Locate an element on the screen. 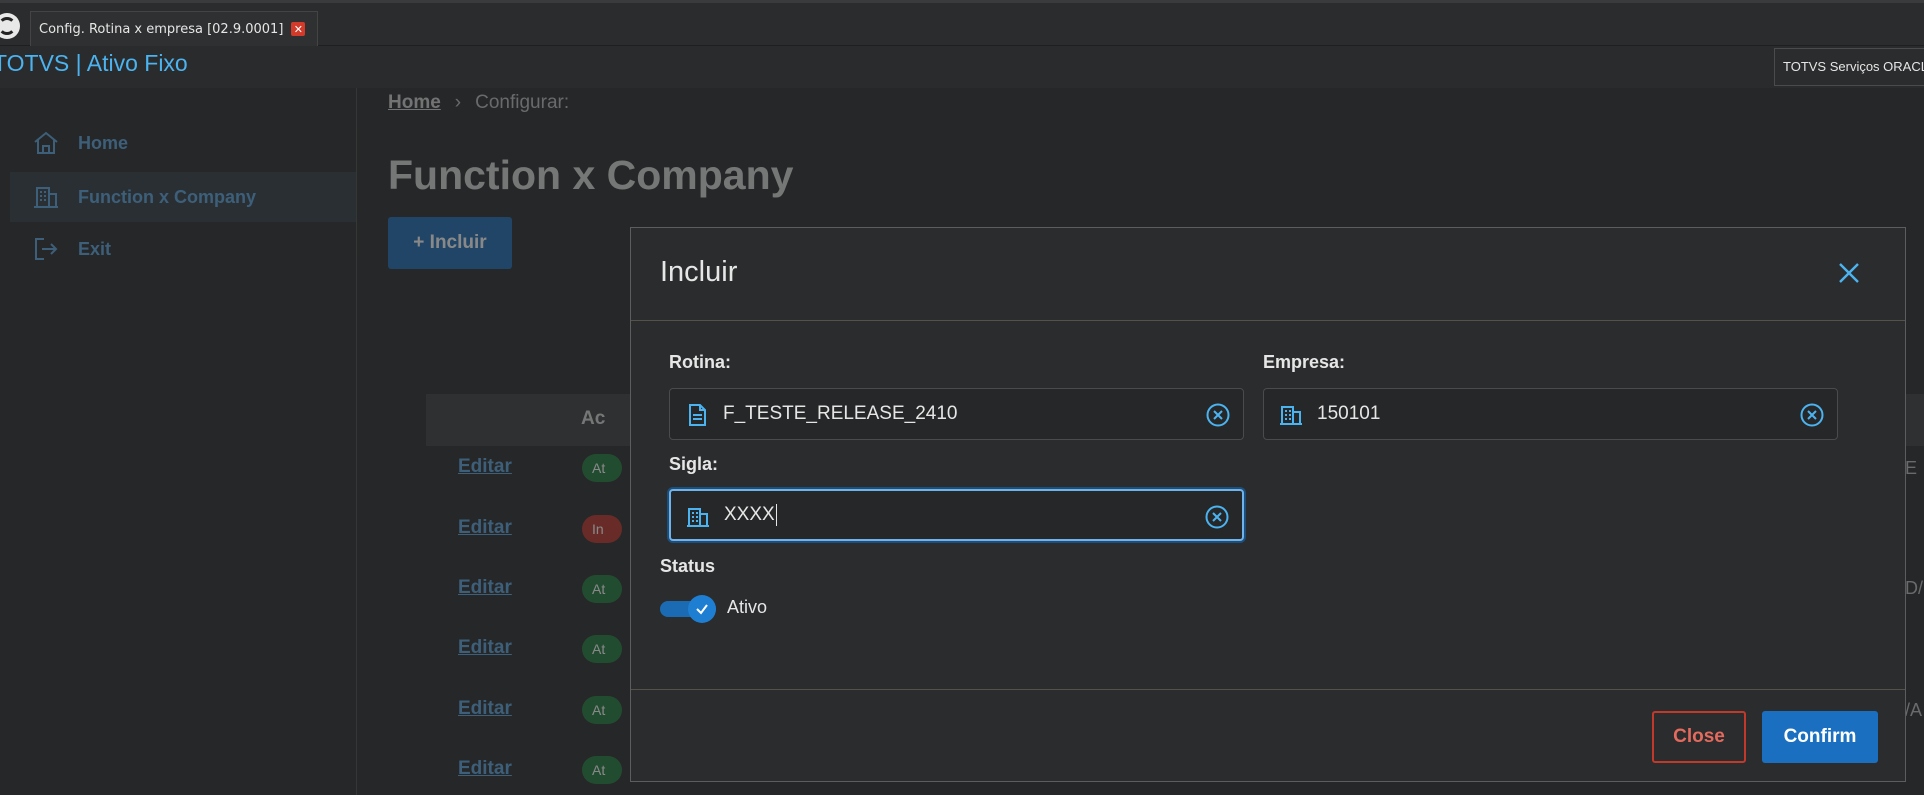 Image resolution: width=1924 pixels, height=795 pixels. dialog-title: Incluir is located at coordinates (699, 272).